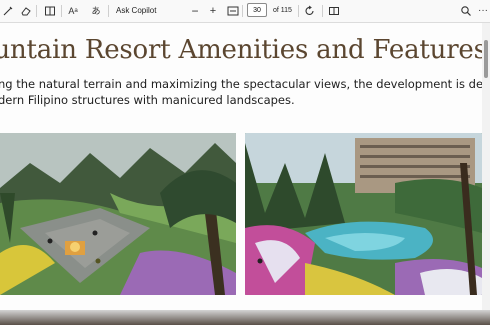 This screenshot has width=490, height=325. I want to click on rotate-icon, so click(310, 11).